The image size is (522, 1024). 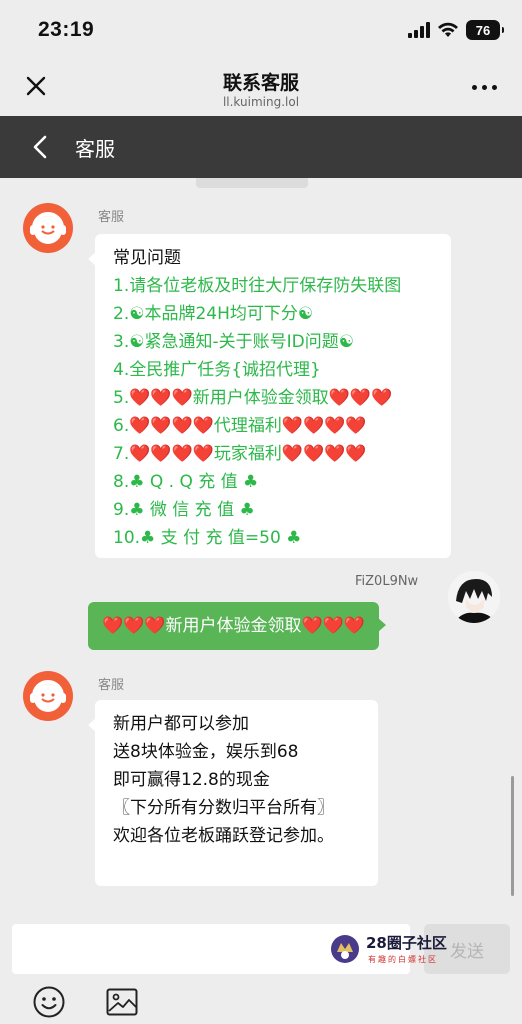 I want to click on watermark-logo-icon, so click(x=345, y=949).